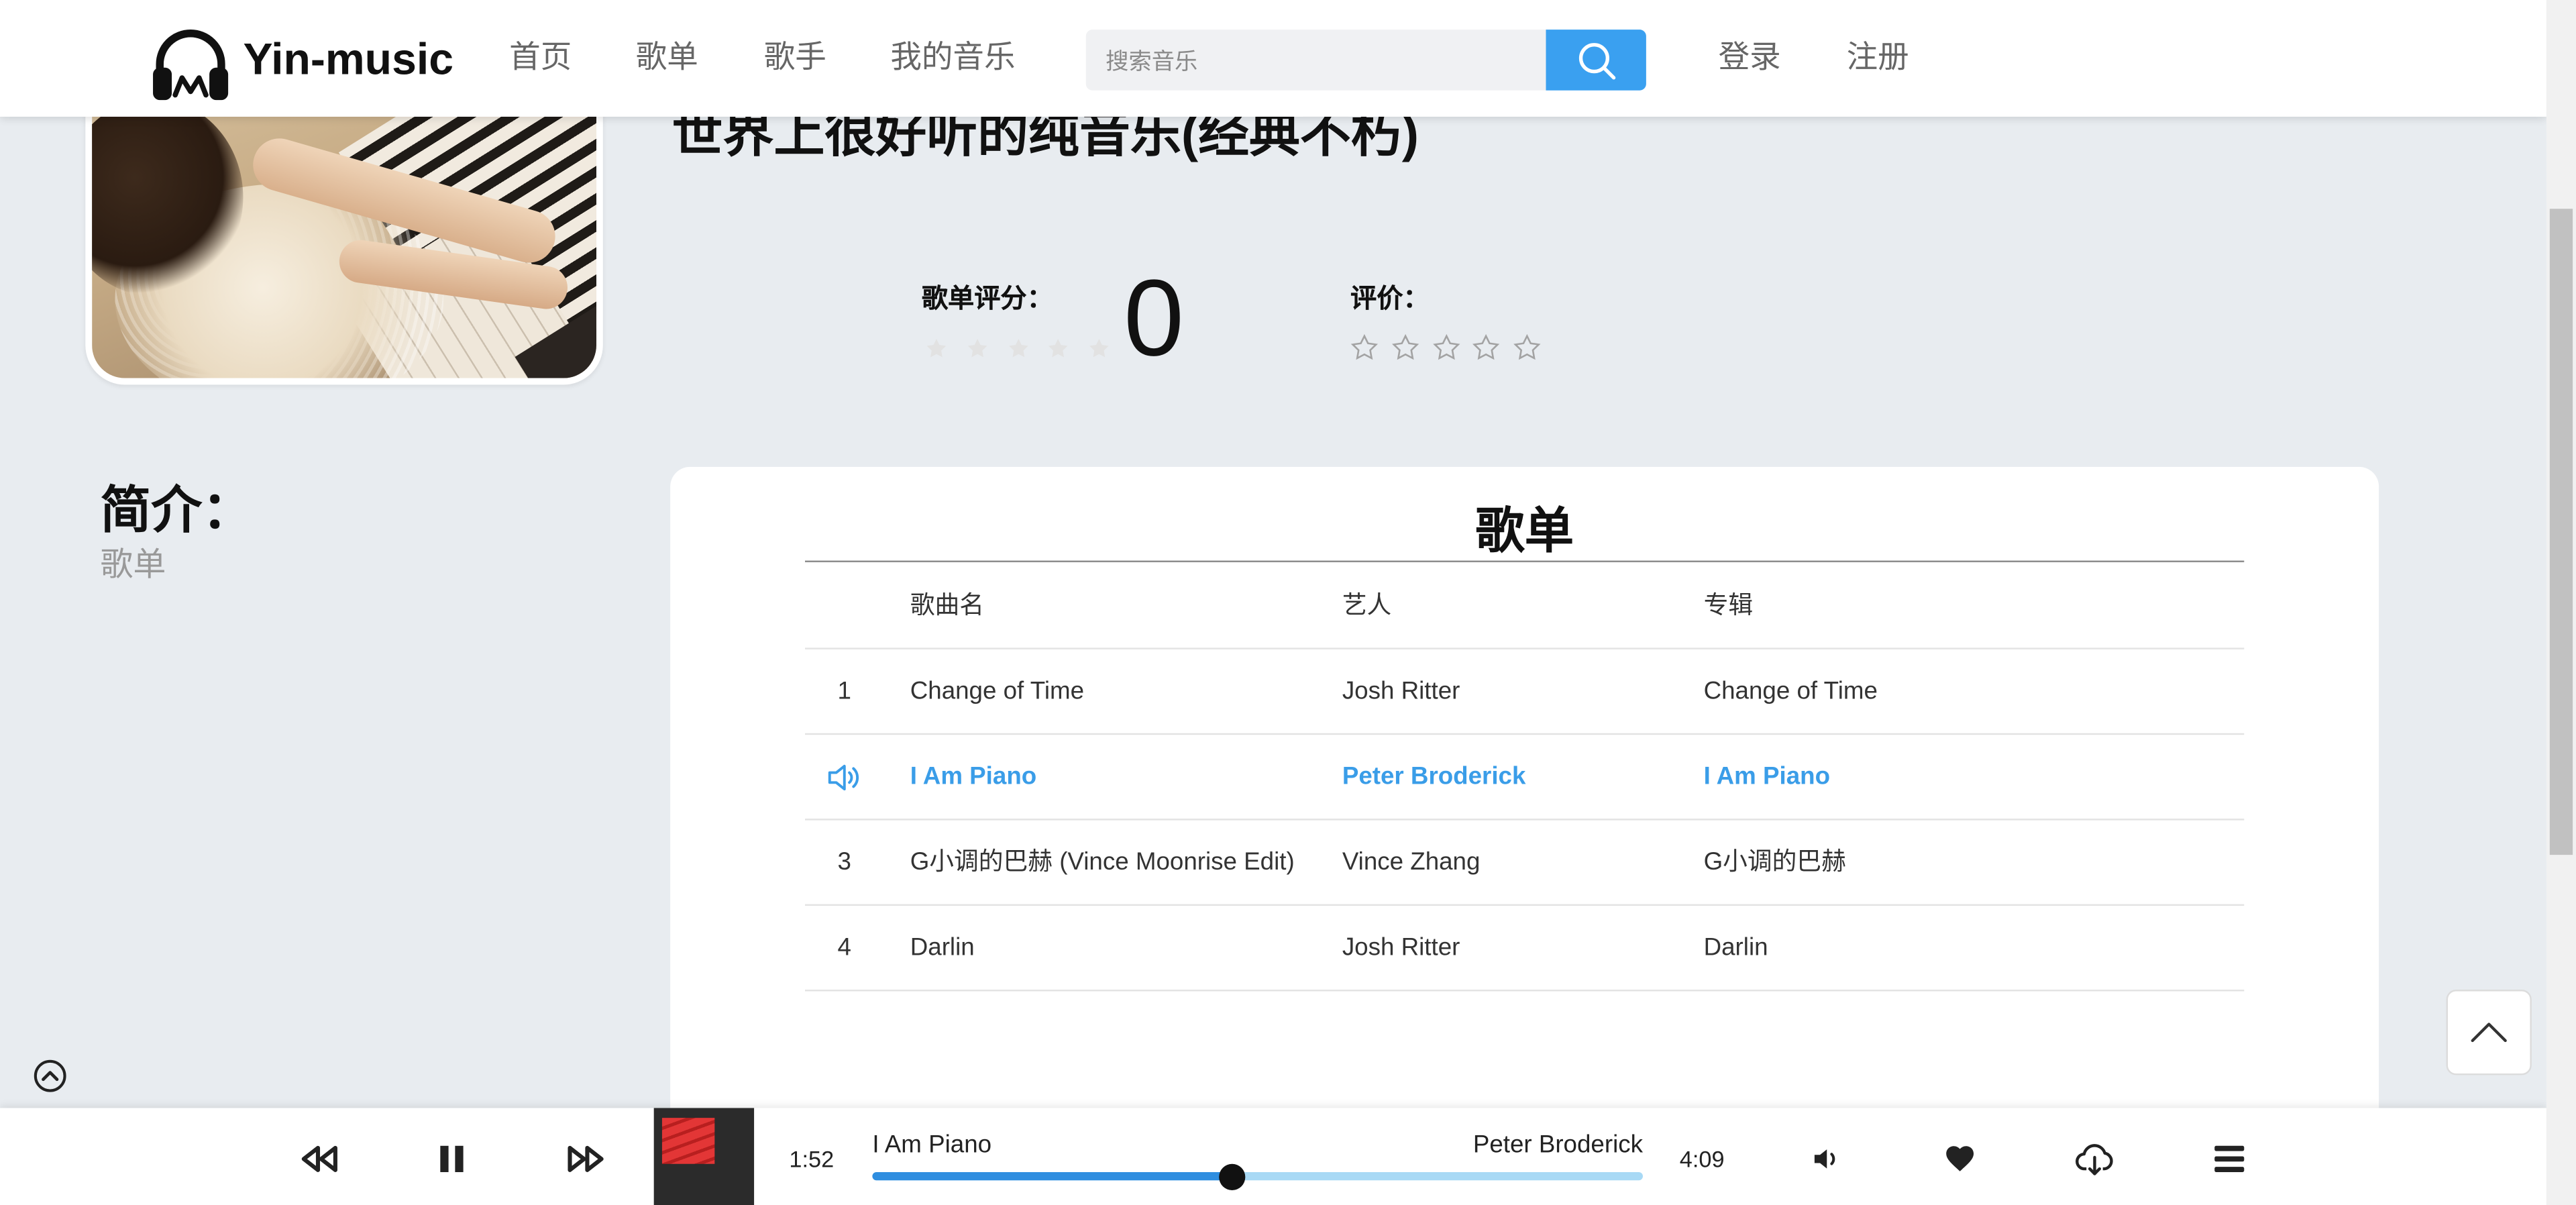 The width and height of the screenshot is (2576, 1205). I want to click on row-index: 4, so click(844, 948).